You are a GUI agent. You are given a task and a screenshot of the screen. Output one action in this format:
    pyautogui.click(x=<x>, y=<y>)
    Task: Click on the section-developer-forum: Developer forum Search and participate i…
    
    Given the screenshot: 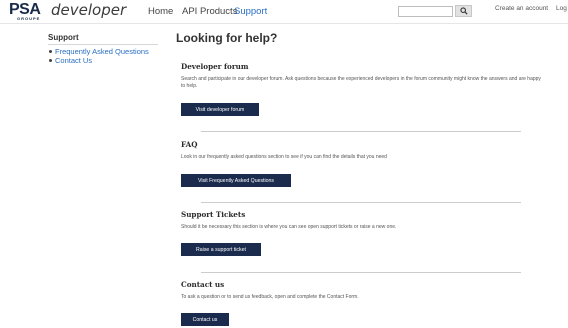 What is the action you would take?
    pyautogui.click(x=361, y=89)
    